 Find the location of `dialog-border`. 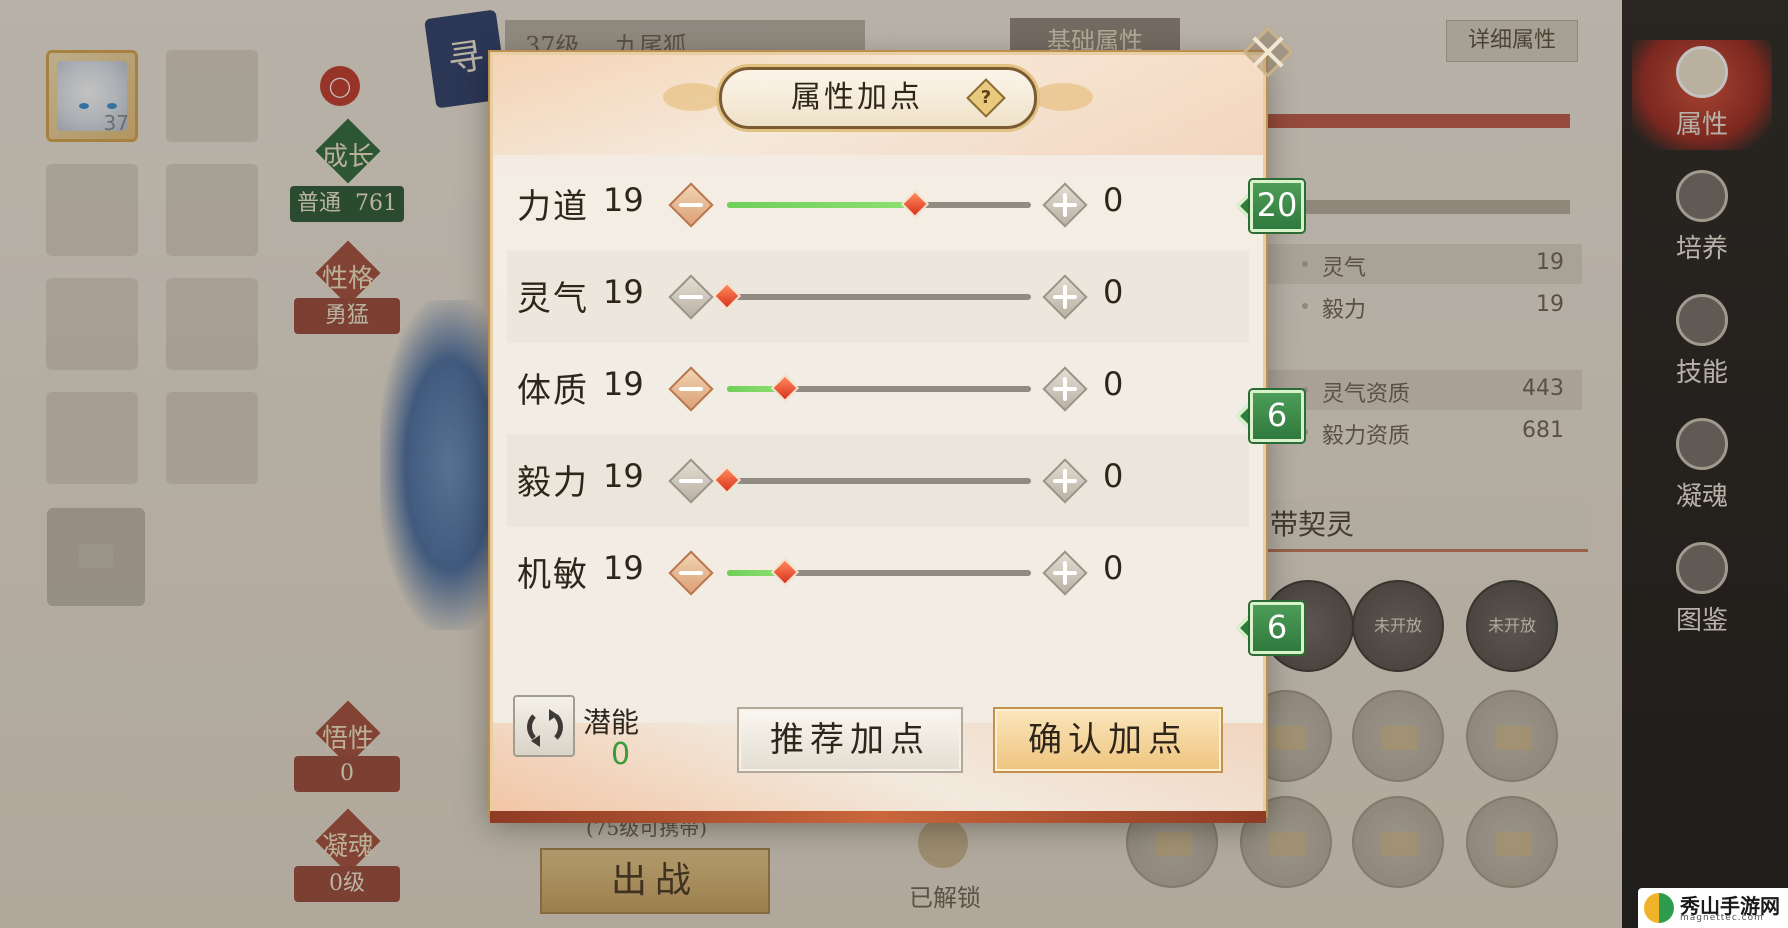

dialog-border is located at coordinates (878, 817).